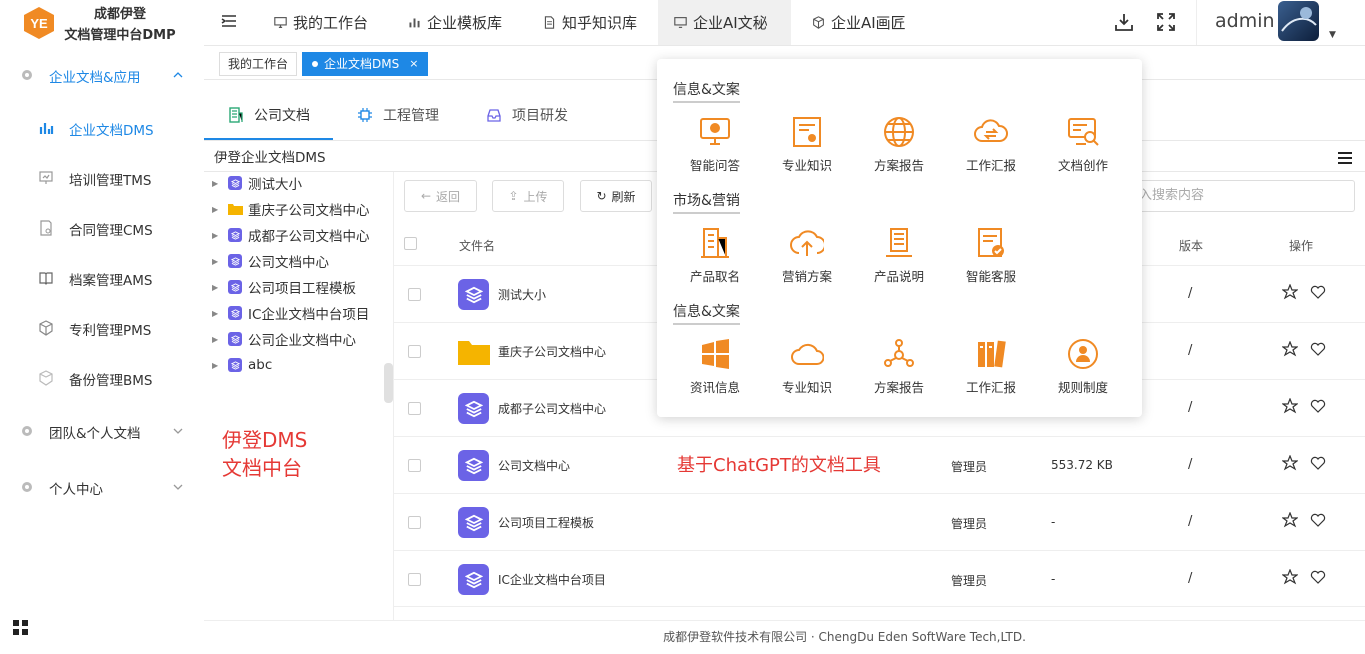  I want to click on dropdown-item-report-2: 方案报告, so click(899, 367).